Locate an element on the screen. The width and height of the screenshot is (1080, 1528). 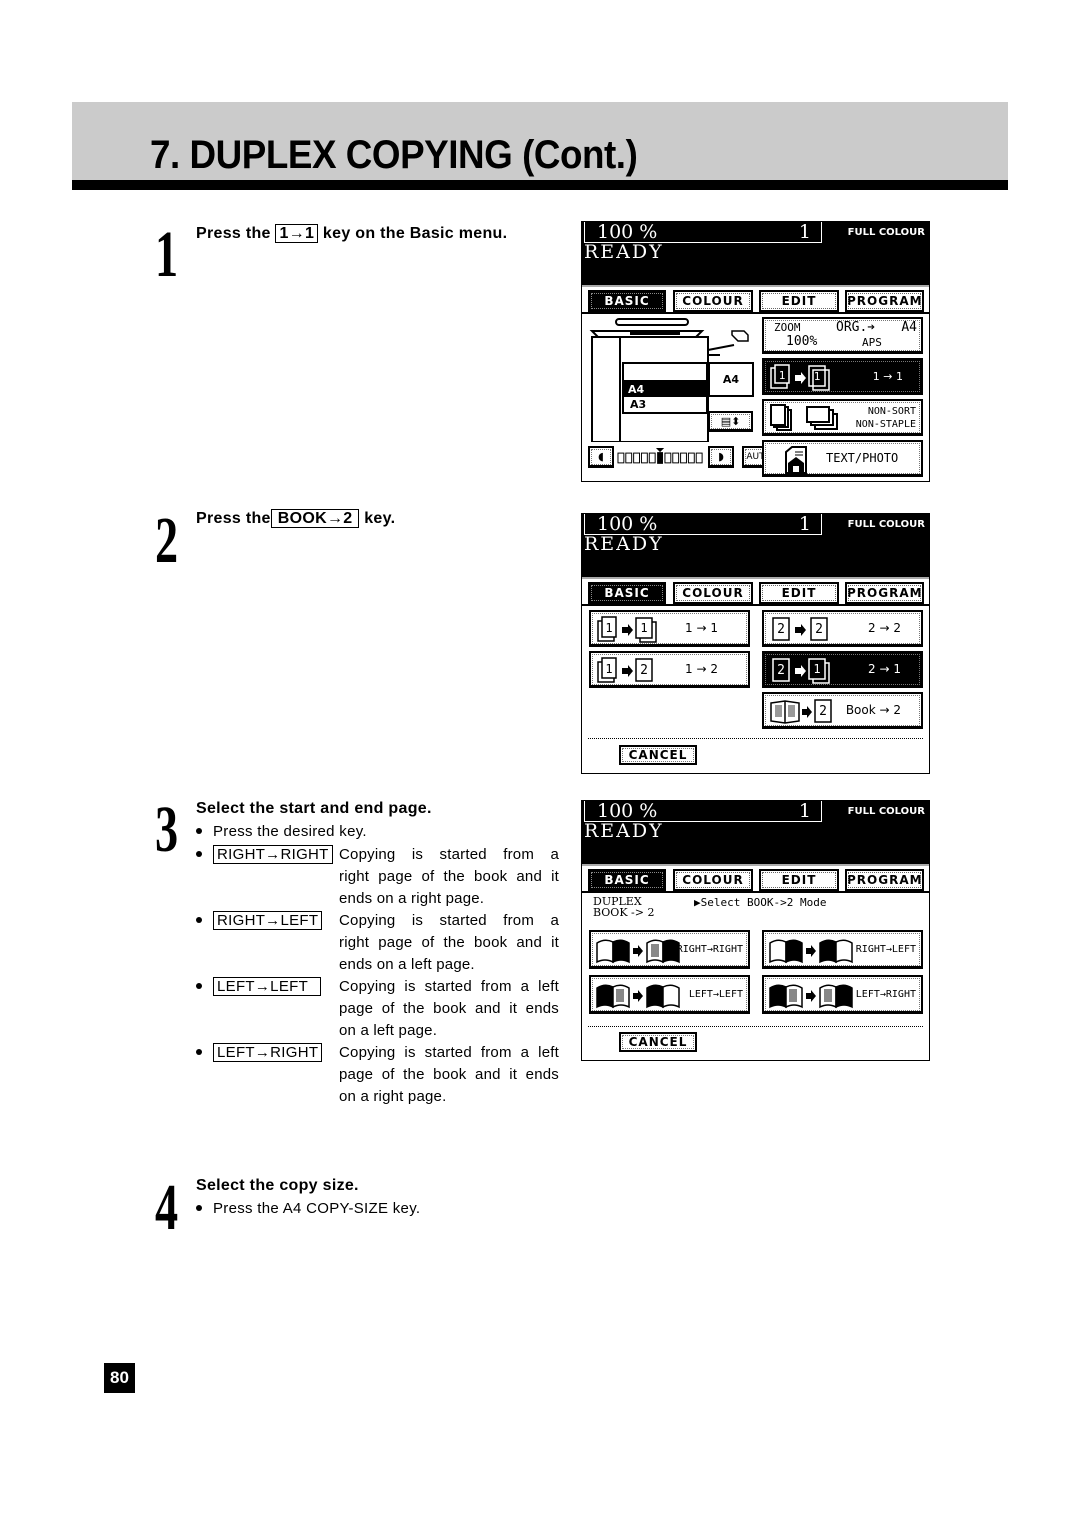
mode-label: Book → 2 is located at coordinates (873, 710).